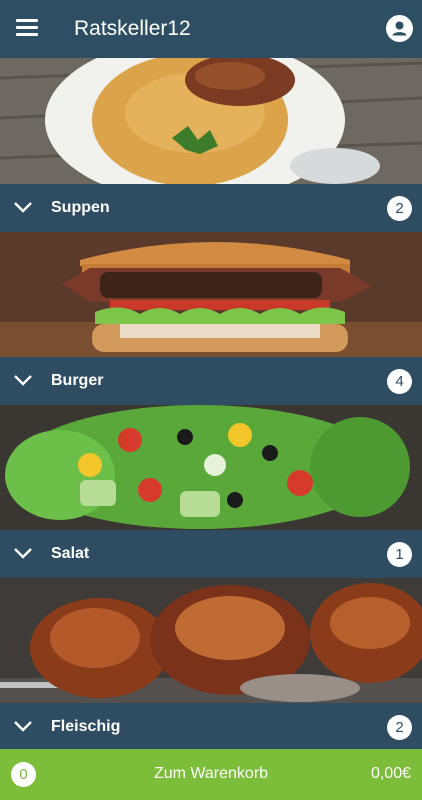 Image resolution: width=422 pixels, height=800 pixels. What do you see at coordinates (399, 381) in the screenshot?
I see `item-count-badge: 4` at bounding box center [399, 381].